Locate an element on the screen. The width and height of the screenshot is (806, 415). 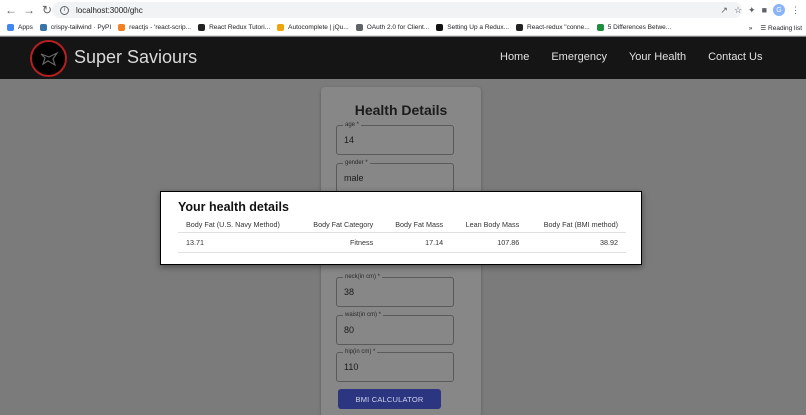
profile-avatar: G is located at coordinates (779, 10).